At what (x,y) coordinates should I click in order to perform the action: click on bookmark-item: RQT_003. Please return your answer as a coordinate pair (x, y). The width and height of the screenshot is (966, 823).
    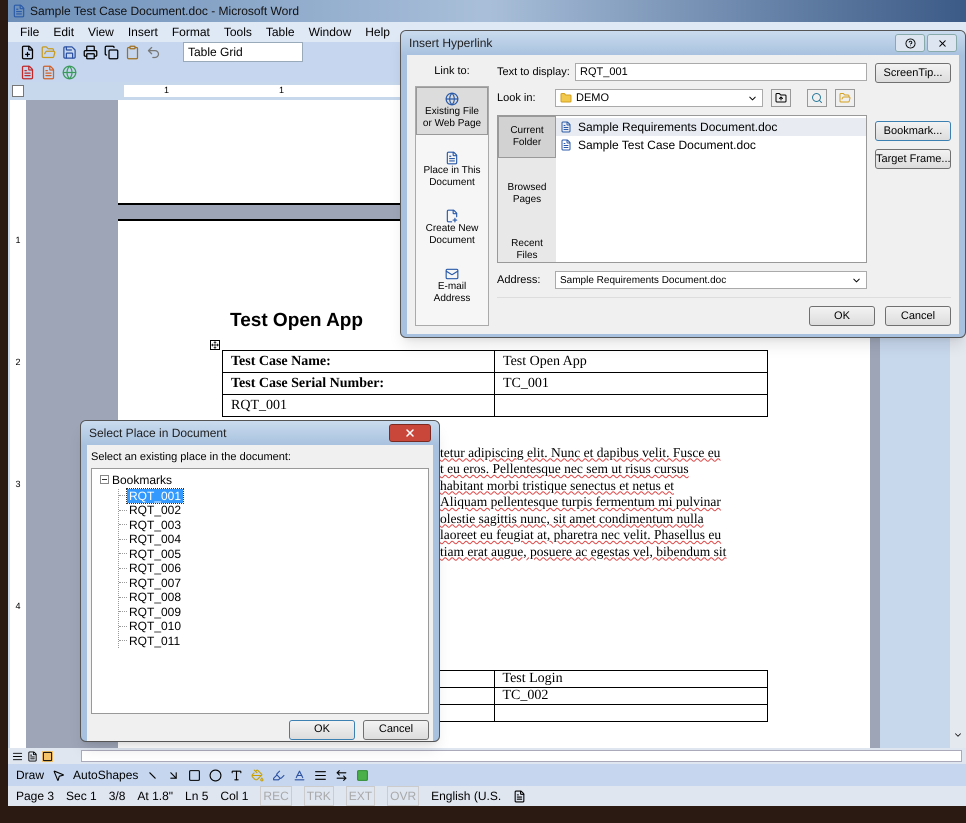
    Looking at the image, I should click on (155, 525).